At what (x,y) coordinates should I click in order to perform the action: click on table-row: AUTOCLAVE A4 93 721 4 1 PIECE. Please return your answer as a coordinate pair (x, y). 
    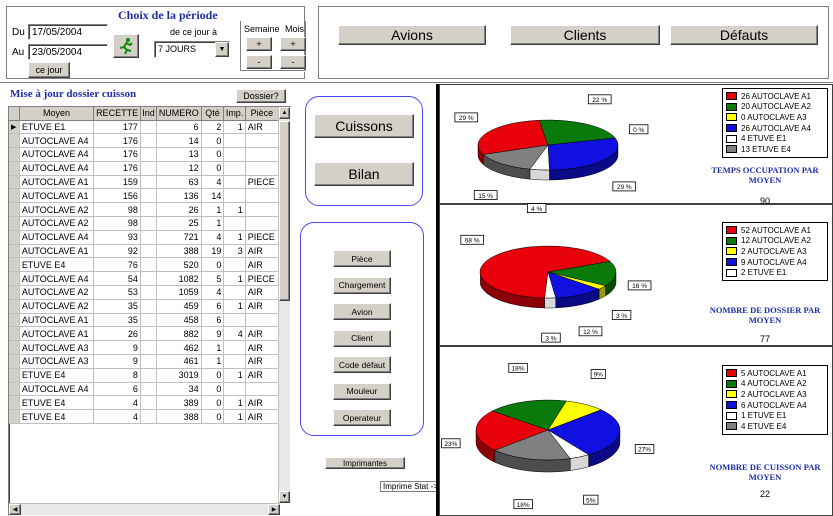
    Looking at the image, I should click on (144, 237).